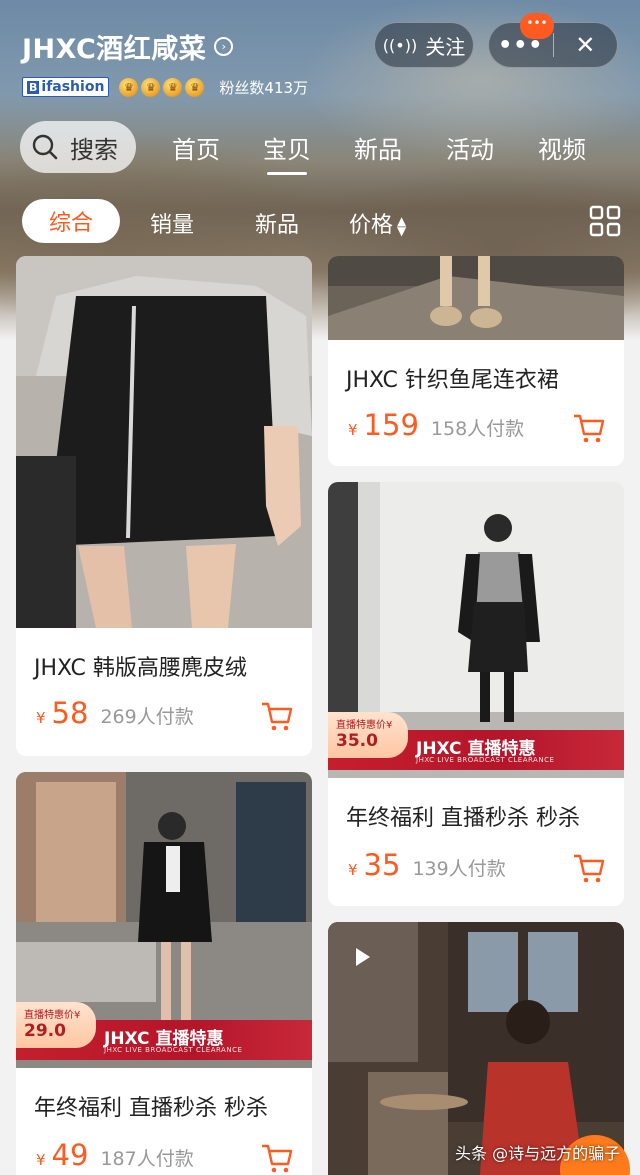 The height and width of the screenshot is (1175, 640). What do you see at coordinates (320, 148) in the screenshot?
I see `store-nav: 搜索 首页 宝贝 新品 活动 视频` at bounding box center [320, 148].